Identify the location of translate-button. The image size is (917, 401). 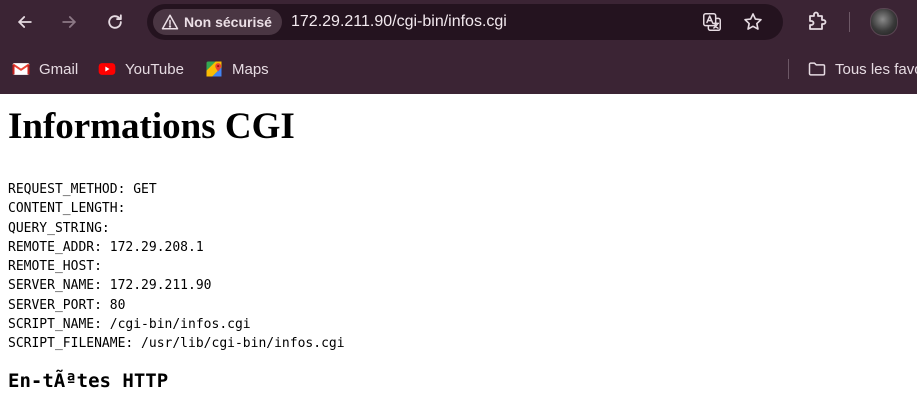
(712, 22).